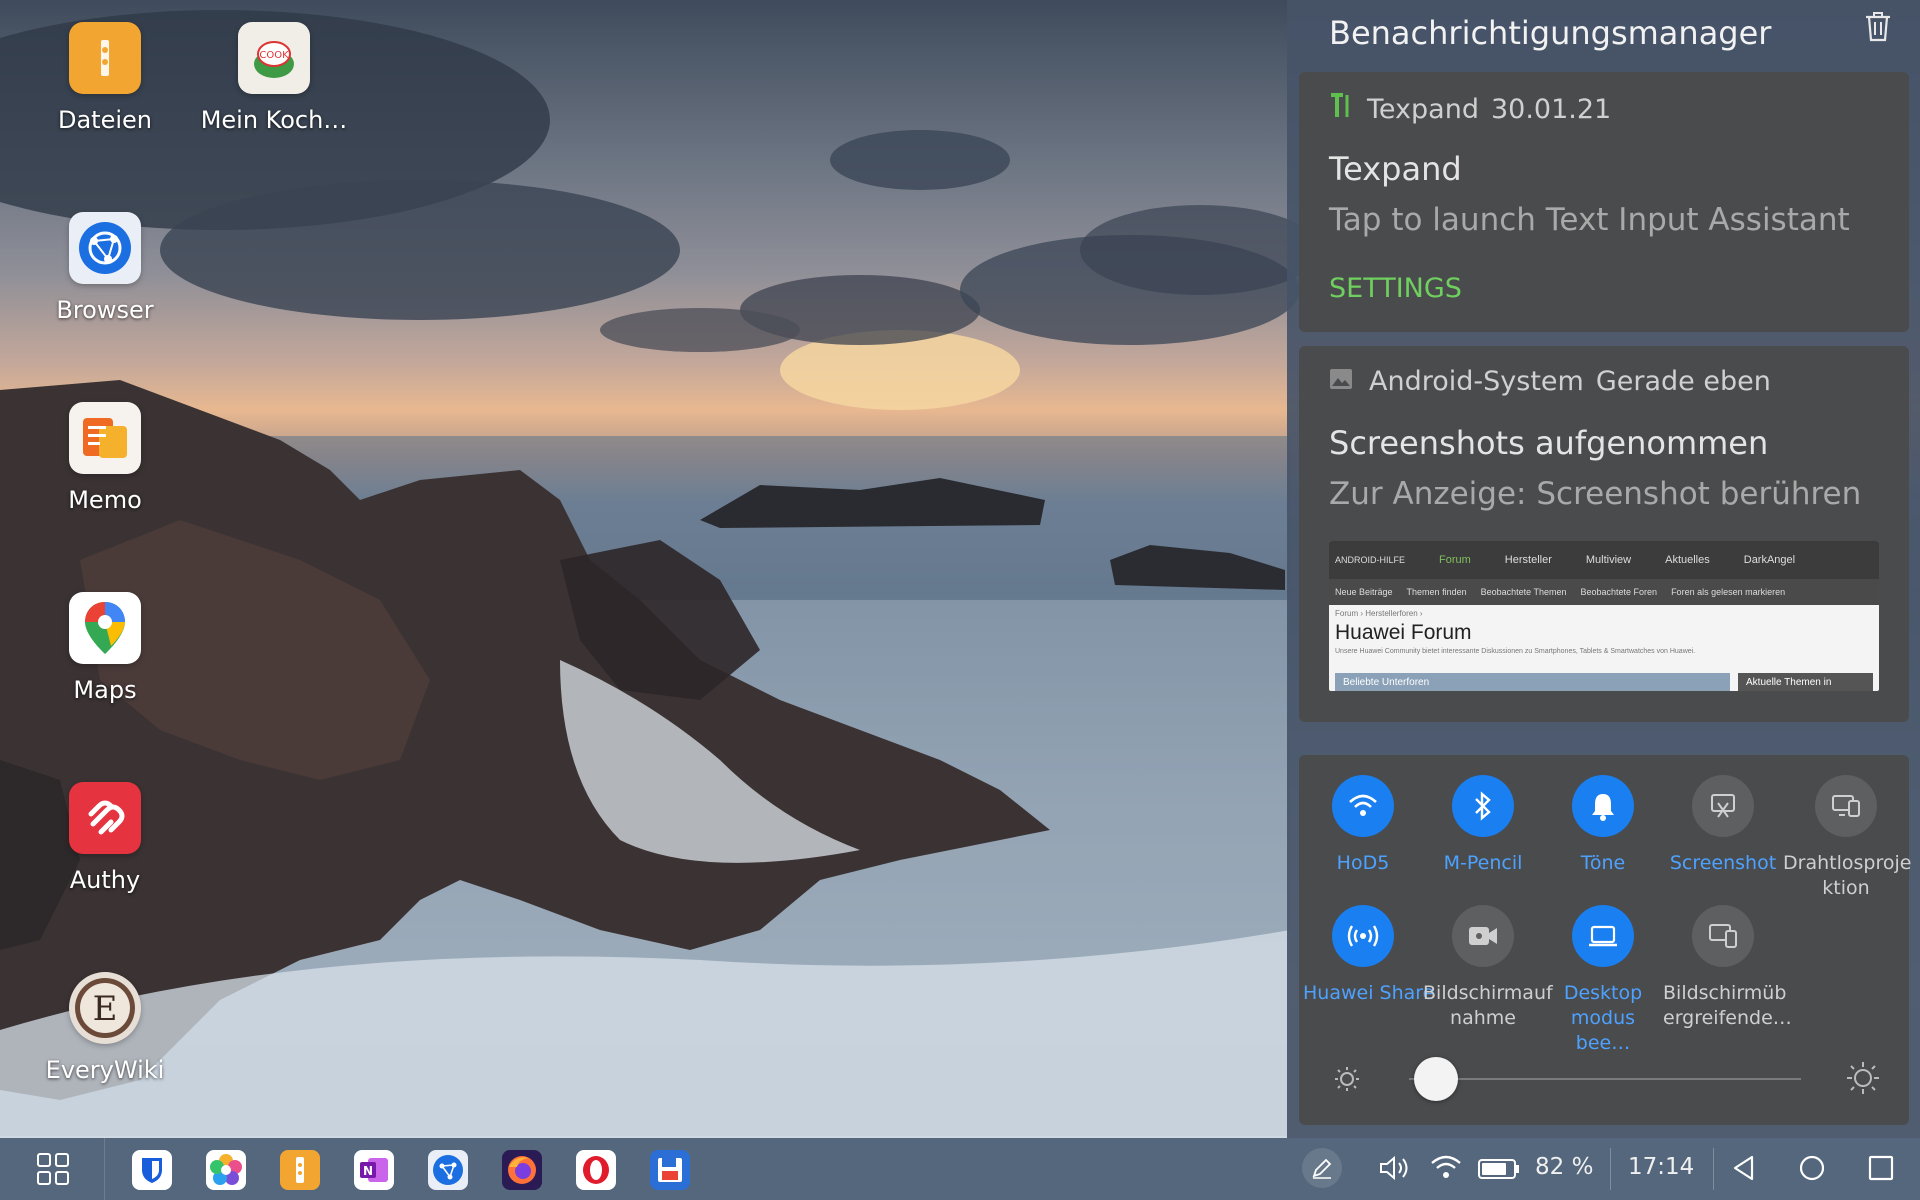  What do you see at coordinates (1723, 863) in the screenshot?
I see `qs-label: Screenshot` at bounding box center [1723, 863].